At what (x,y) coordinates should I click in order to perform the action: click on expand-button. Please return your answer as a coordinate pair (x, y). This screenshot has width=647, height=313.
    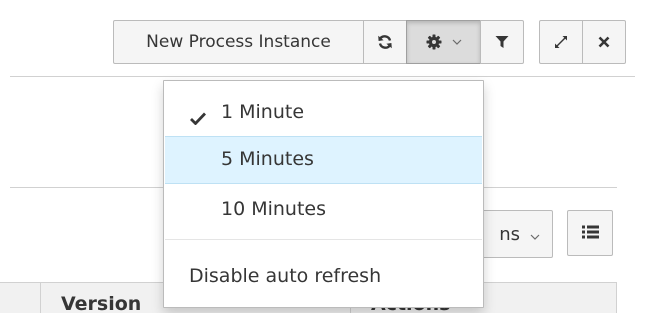
    Looking at the image, I should click on (561, 42).